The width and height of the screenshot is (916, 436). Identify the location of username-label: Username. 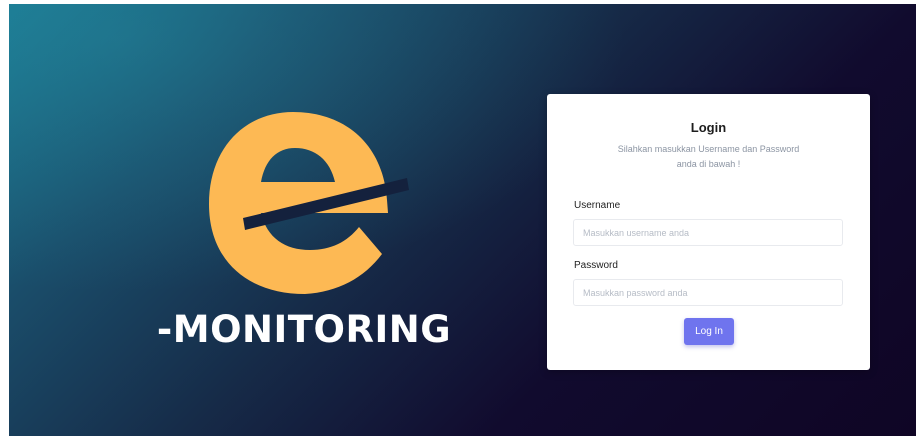
(597, 205).